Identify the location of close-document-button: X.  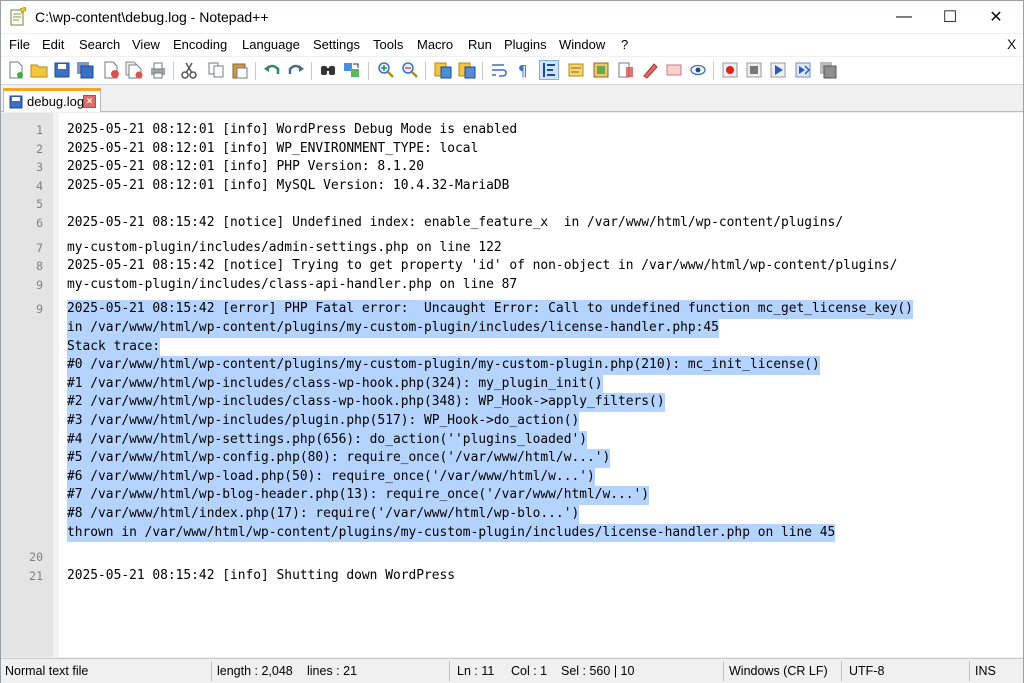
(1011, 44).